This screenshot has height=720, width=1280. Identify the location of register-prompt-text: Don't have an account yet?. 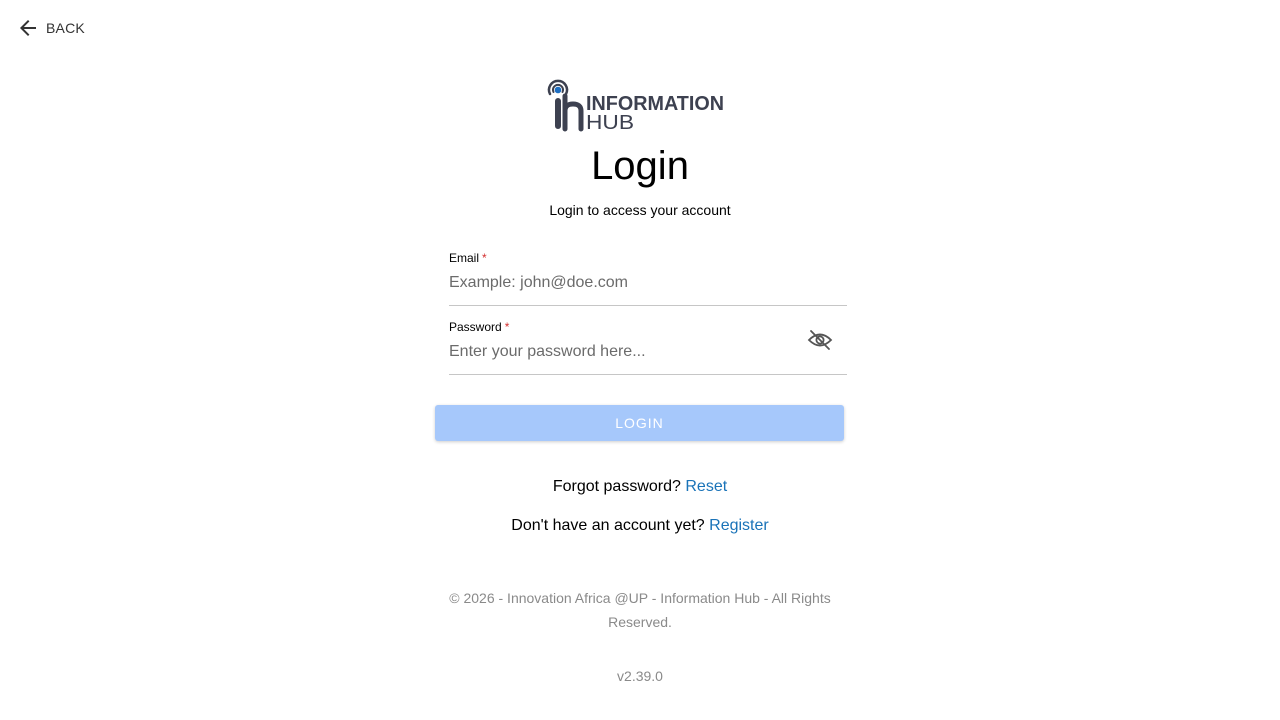
(608, 525).